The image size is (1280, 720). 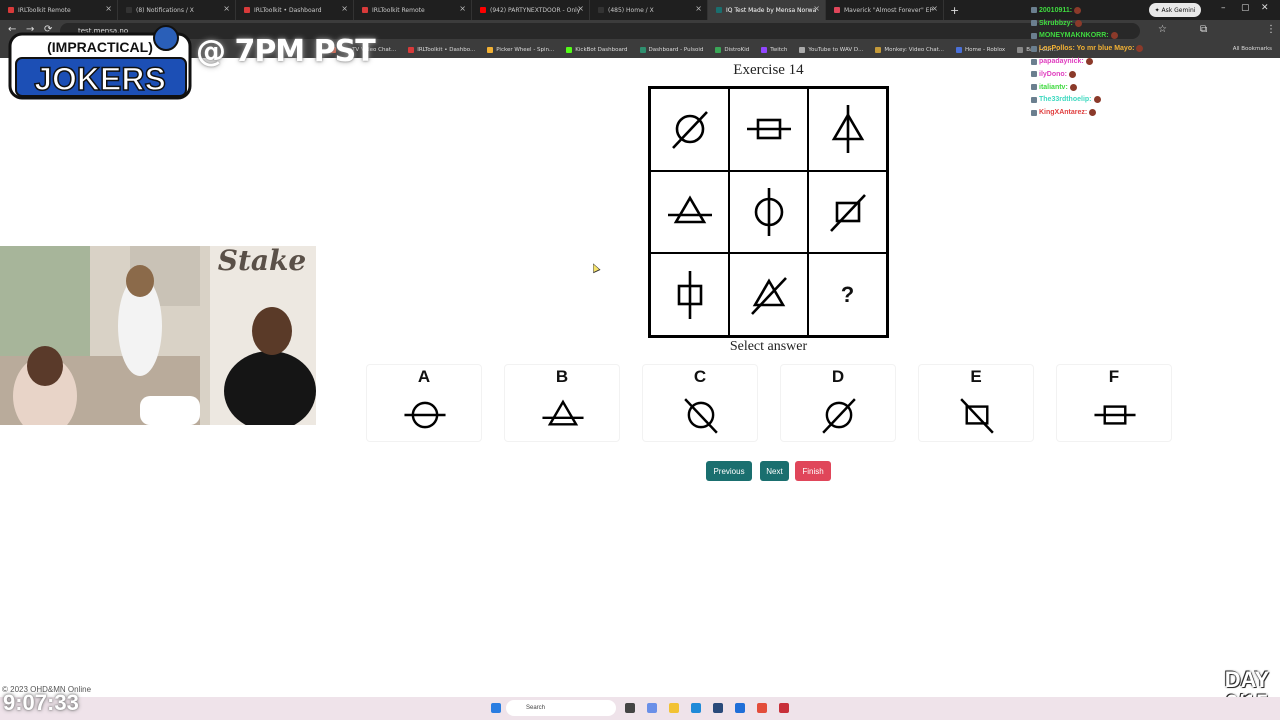 I want to click on impractical-jokers-logo: (IMPRACTICAL) JOKERS, so click(x=100, y=62).